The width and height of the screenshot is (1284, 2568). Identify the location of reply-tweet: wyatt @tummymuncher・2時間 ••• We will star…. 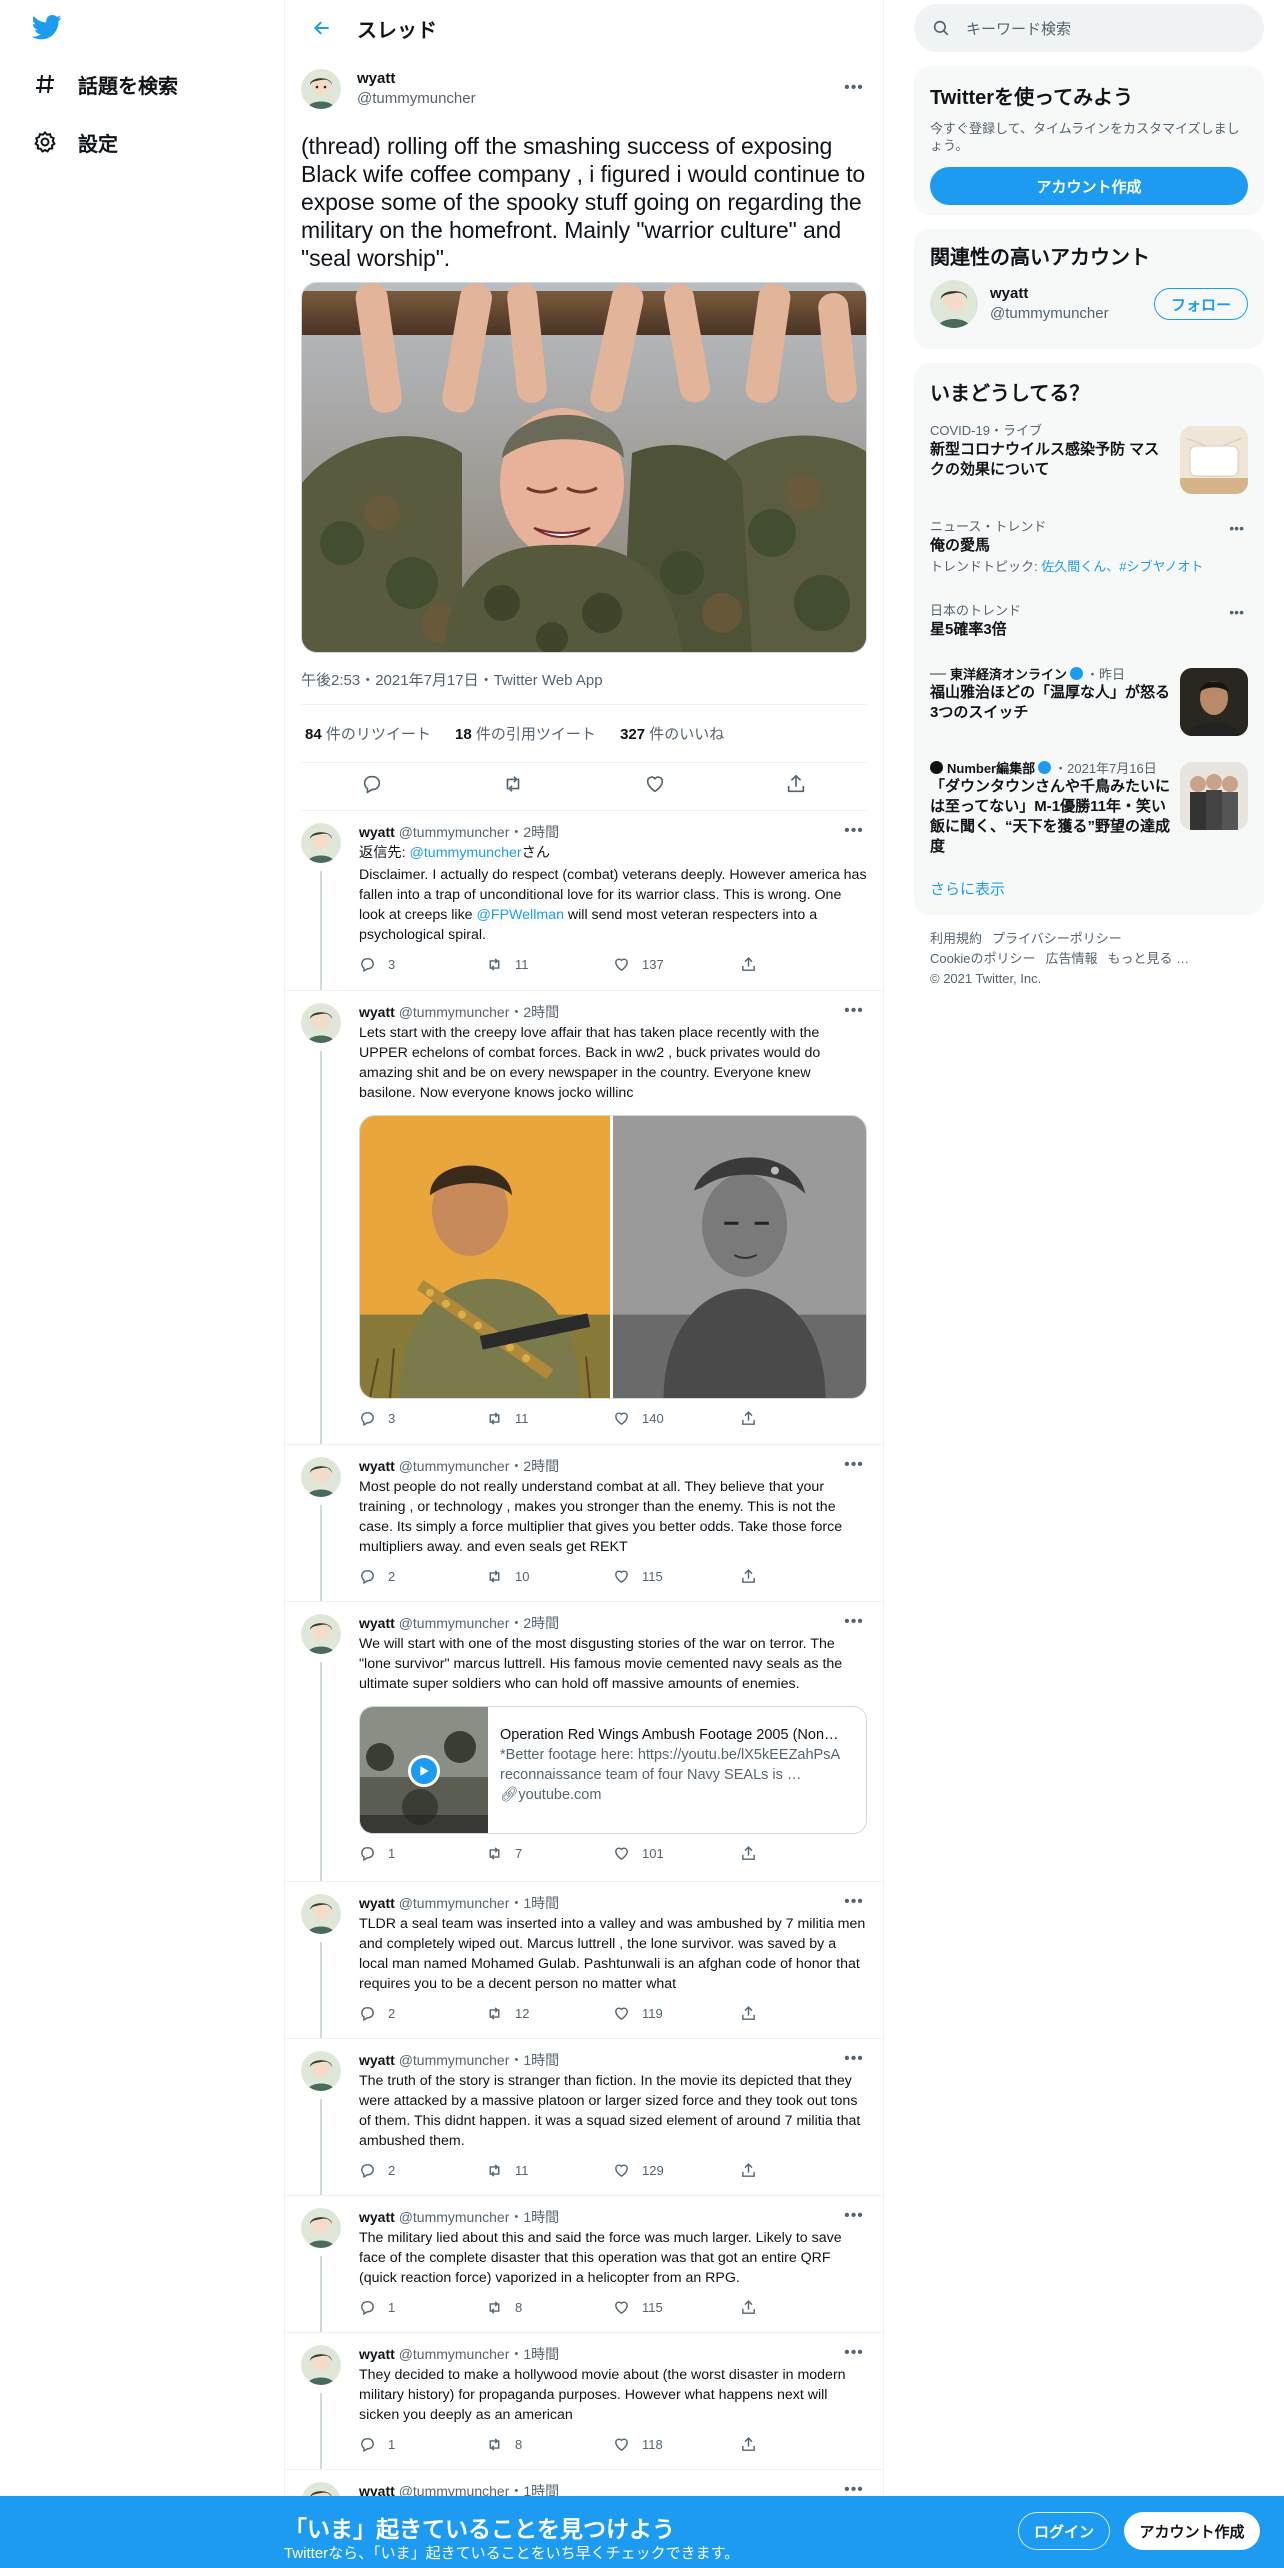
(584, 1742).